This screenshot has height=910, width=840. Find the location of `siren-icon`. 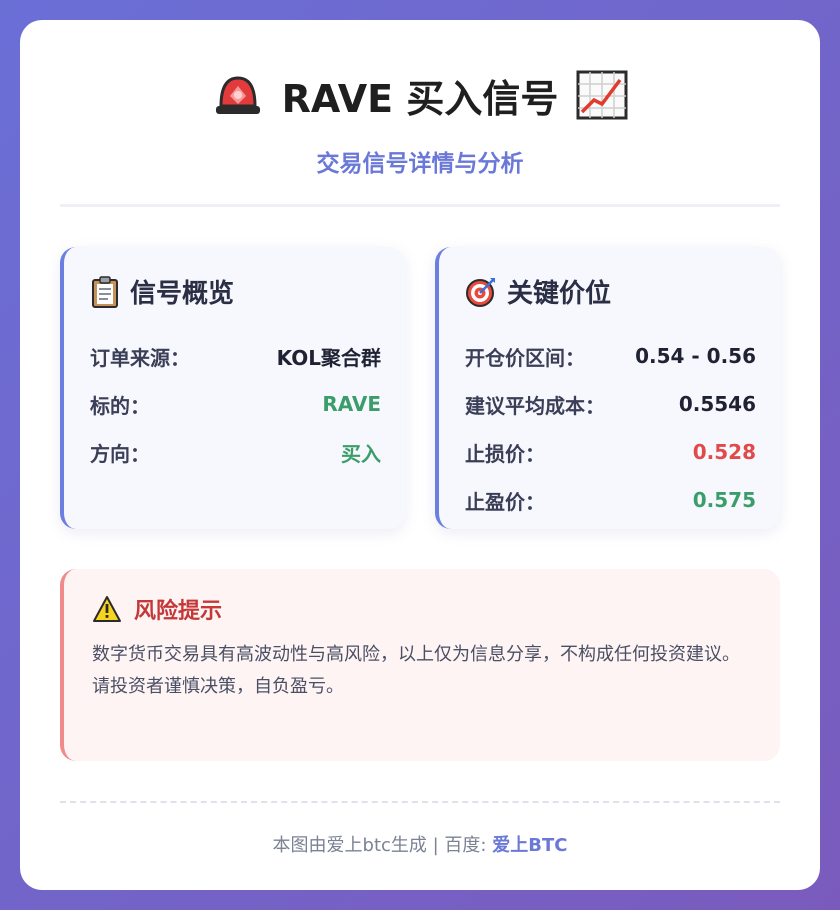

siren-icon is located at coordinates (238, 95).